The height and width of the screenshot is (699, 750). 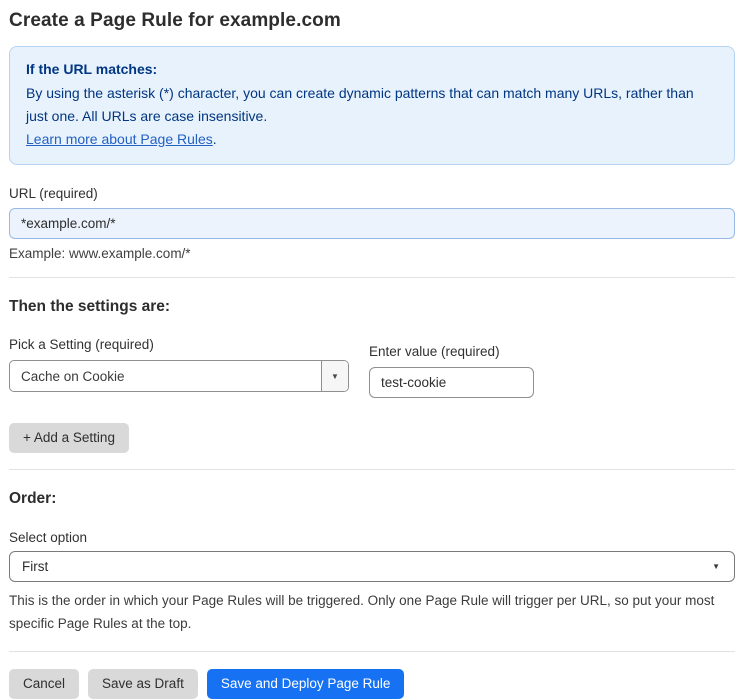 What do you see at coordinates (92, 69) in the screenshot?
I see `info-box-heading: If the URL matches:` at bounding box center [92, 69].